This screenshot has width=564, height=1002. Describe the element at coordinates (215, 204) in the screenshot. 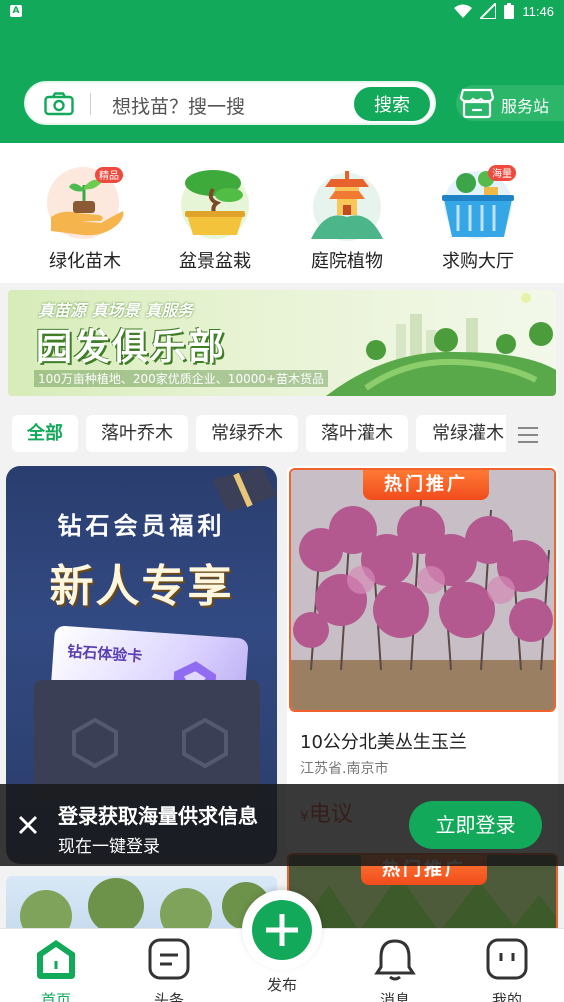

I see `bonsai-icon` at that location.